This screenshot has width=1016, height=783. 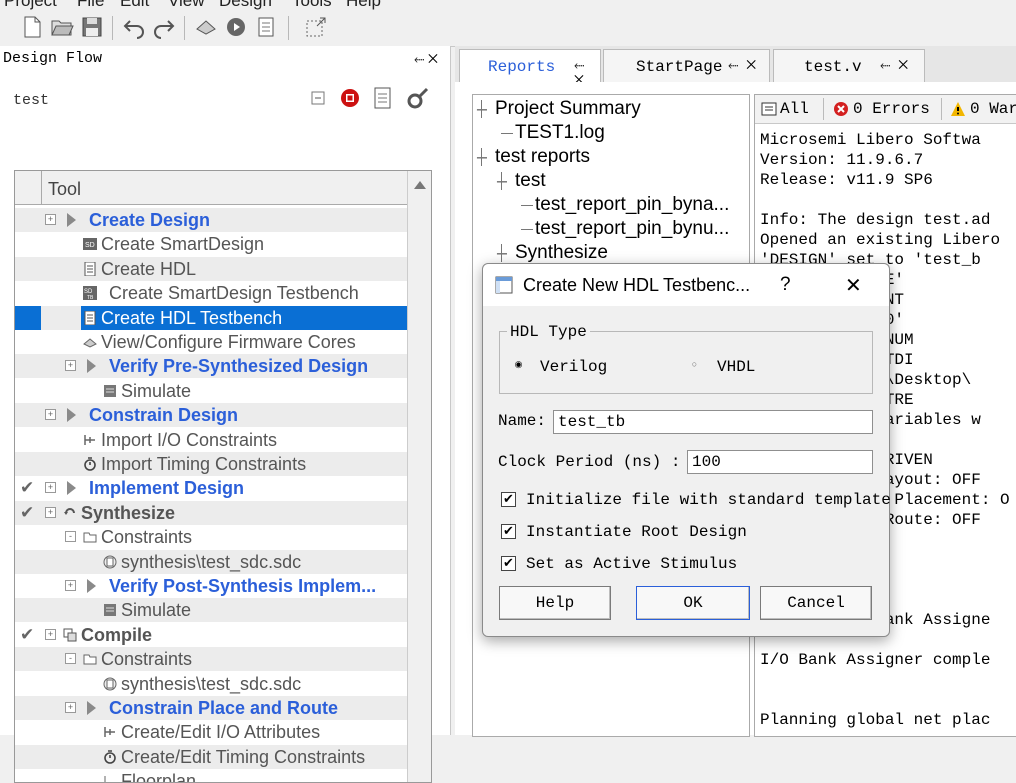 I want to click on flow-row-import-timing-constraints: Import Timing Constraints, so click(x=211, y=464).